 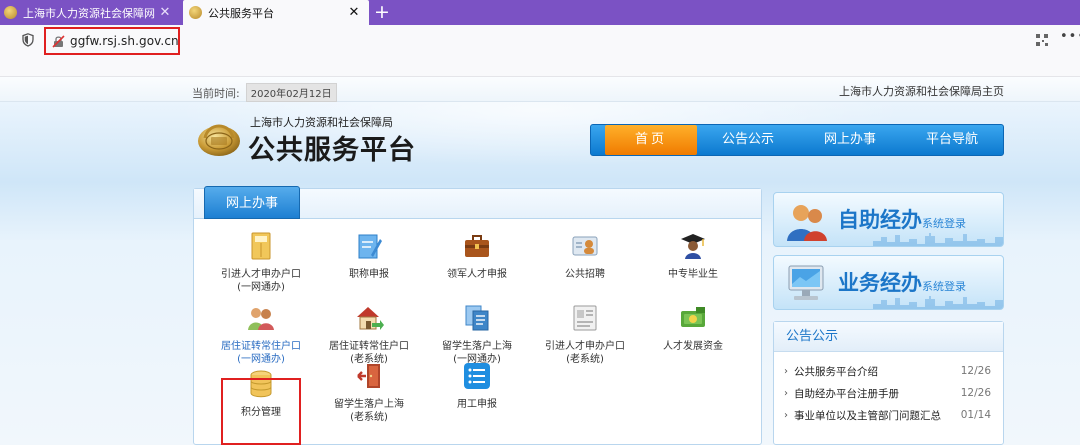 I want to click on shield-icon, so click(x=28, y=40).